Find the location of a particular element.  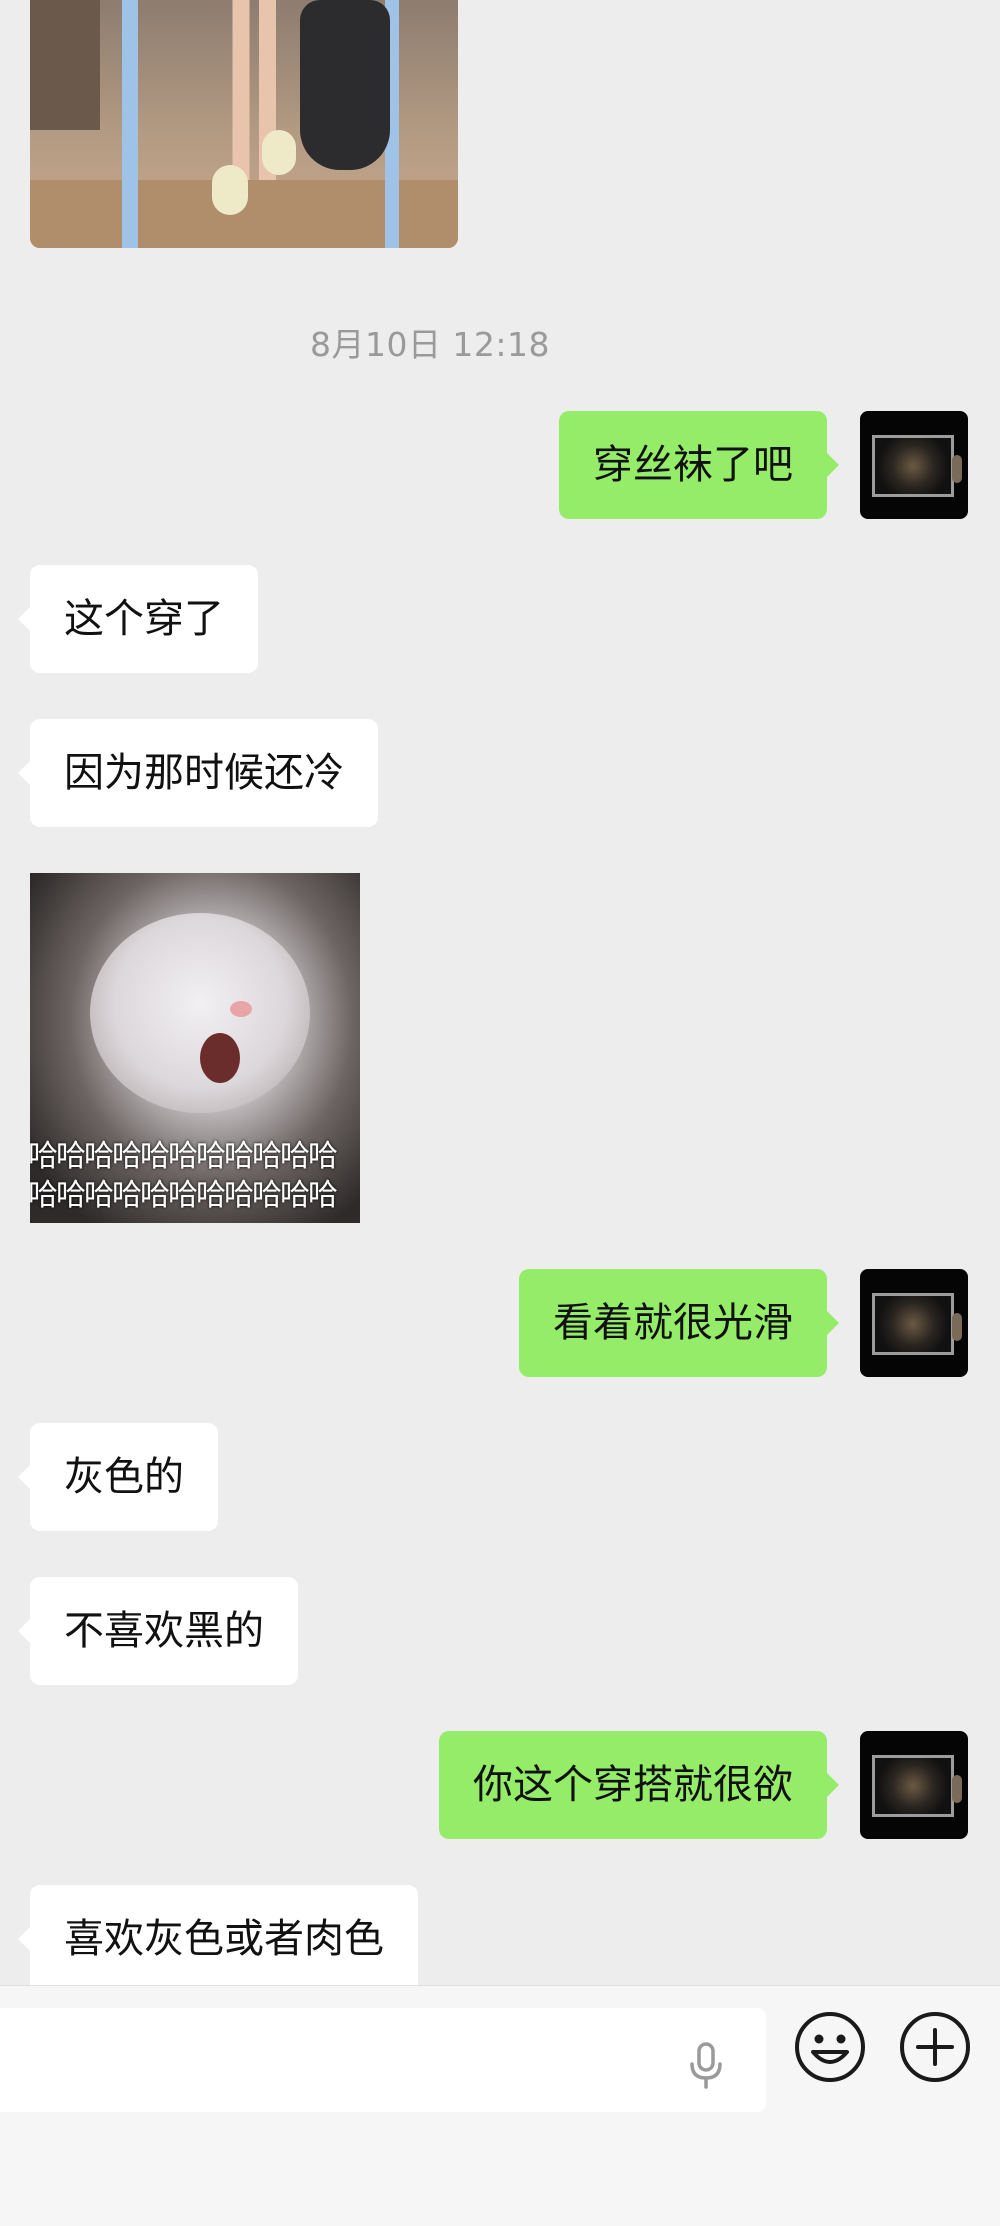

message-bubble-outgoing: 看着就很光滑 is located at coordinates (679, 1323).